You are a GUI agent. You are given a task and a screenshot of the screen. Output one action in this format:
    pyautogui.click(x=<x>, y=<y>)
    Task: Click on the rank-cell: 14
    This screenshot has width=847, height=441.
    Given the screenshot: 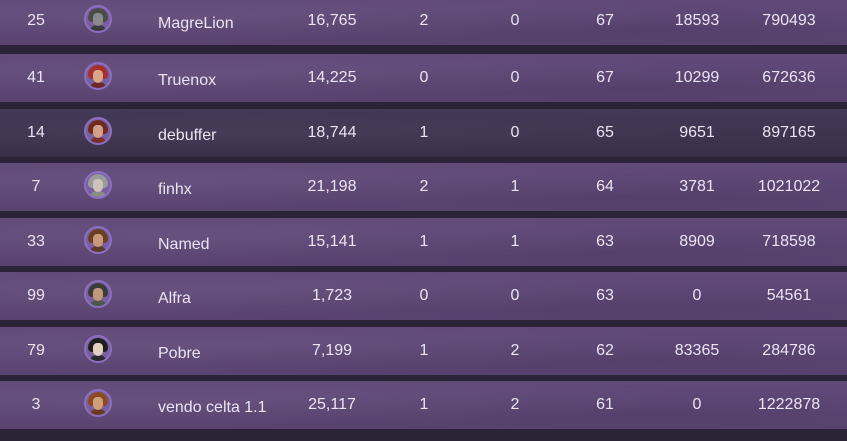 What is the action you would take?
    pyautogui.click(x=36, y=132)
    